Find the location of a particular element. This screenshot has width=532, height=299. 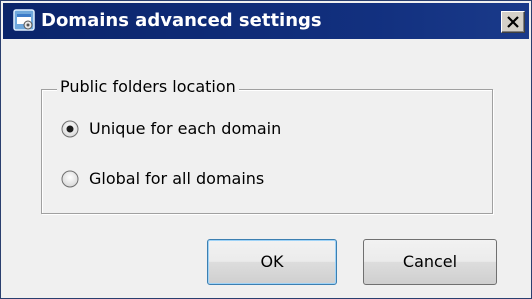

radio-unselected-icon is located at coordinates (70, 179).